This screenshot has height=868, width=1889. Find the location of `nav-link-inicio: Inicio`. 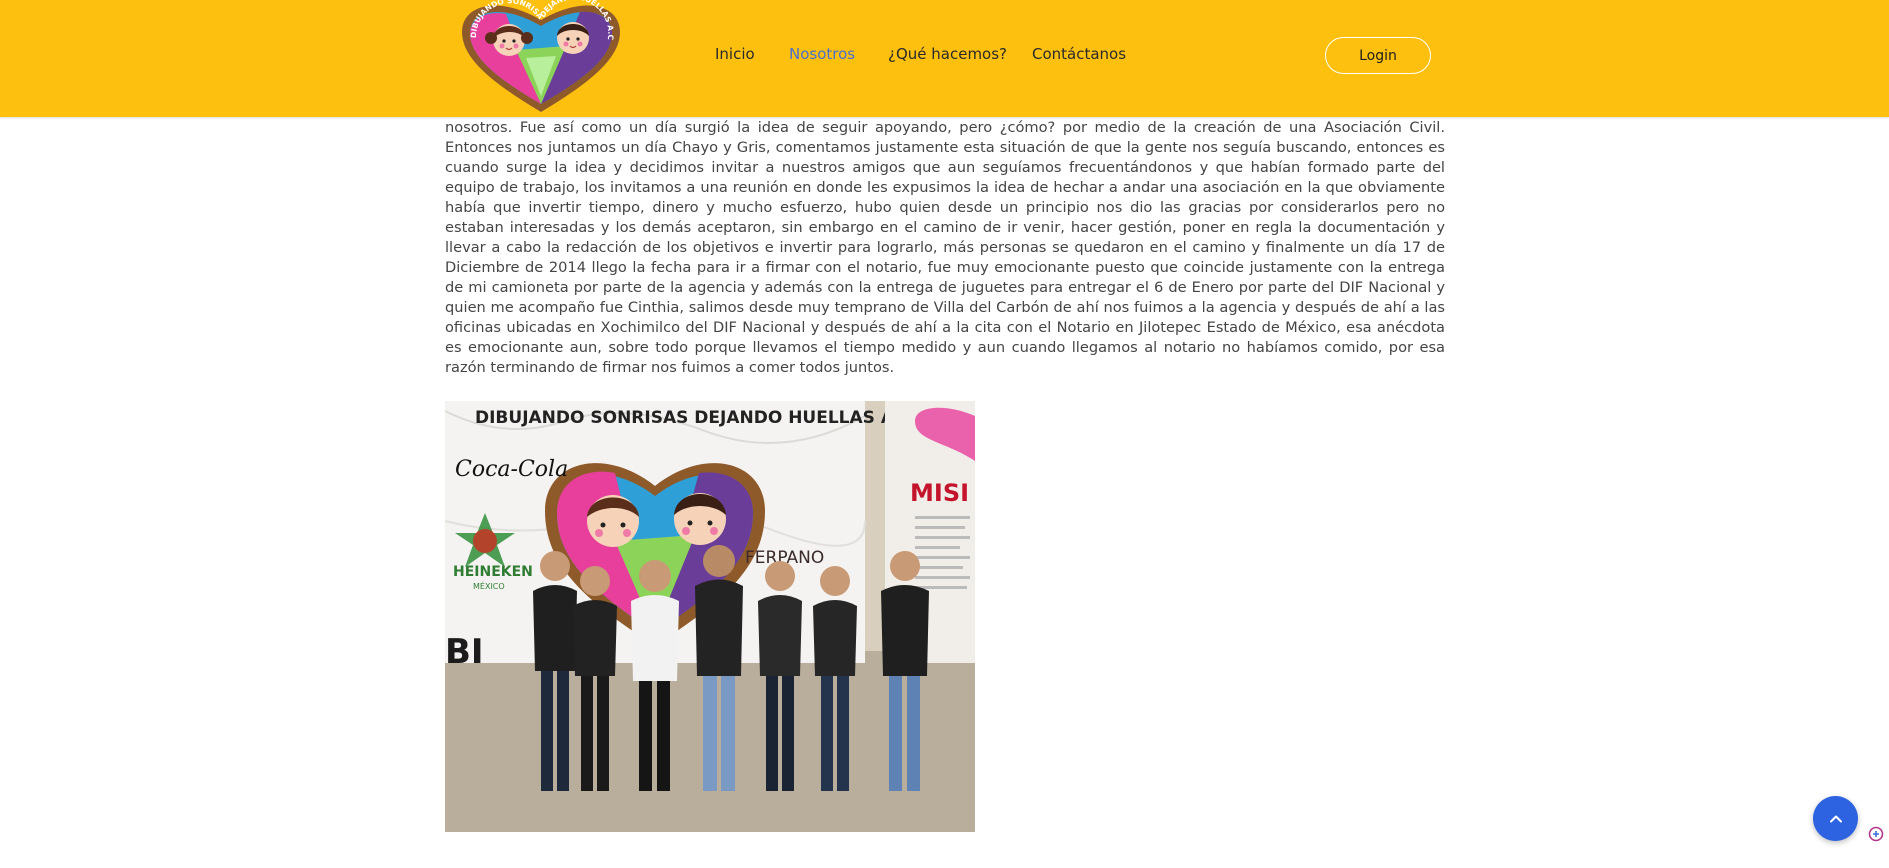

nav-link-inicio: Inicio is located at coordinates (735, 54).